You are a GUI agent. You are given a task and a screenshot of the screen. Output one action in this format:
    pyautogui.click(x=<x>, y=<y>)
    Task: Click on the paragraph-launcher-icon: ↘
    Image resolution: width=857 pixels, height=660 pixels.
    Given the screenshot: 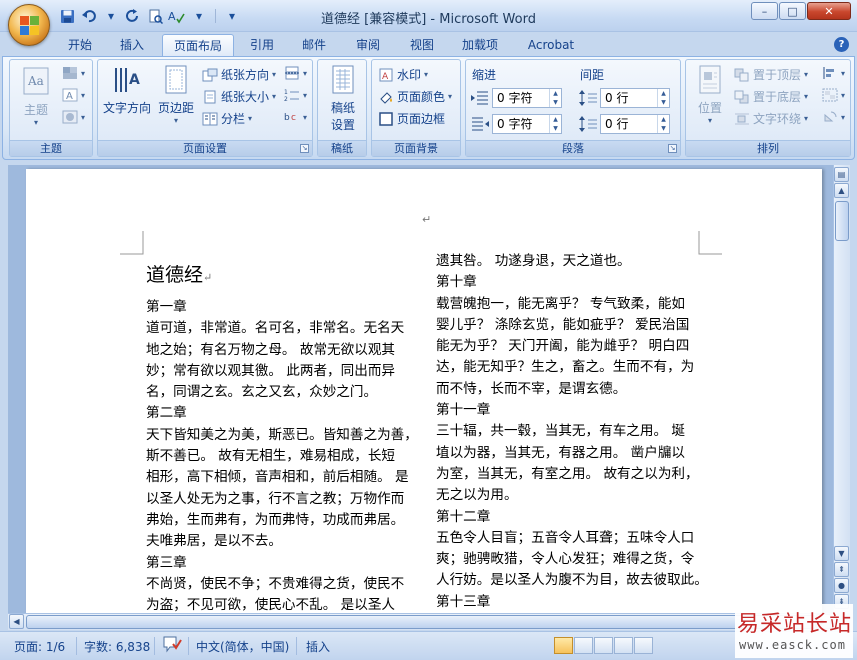 What is the action you would take?
    pyautogui.click(x=672, y=148)
    